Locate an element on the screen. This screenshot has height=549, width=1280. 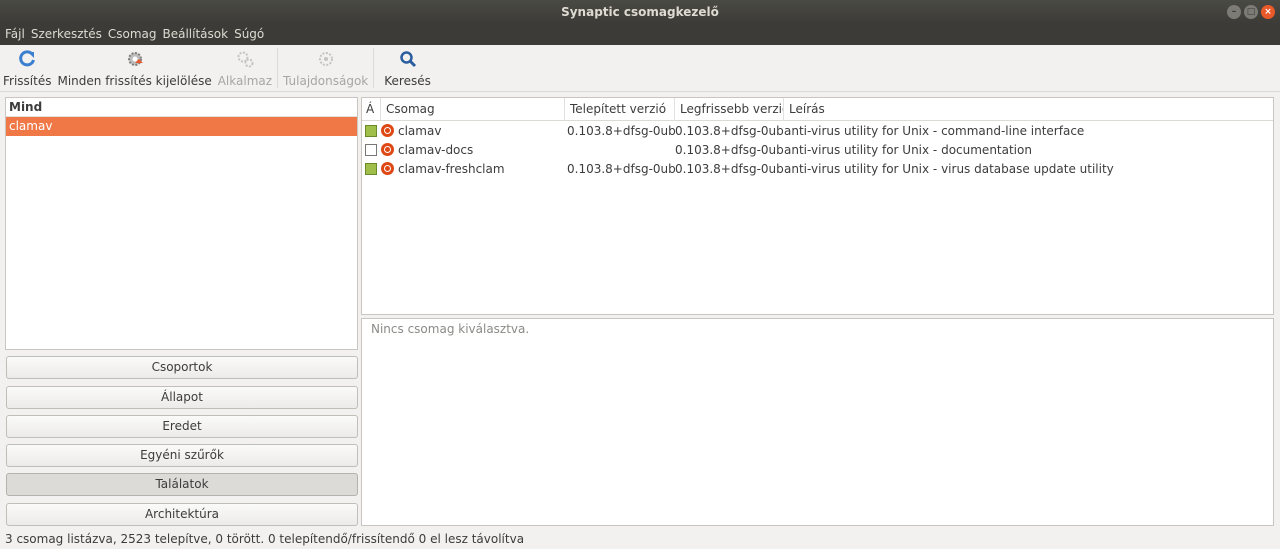
column-installed-version: Telepített verzió is located at coordinates (620, 109).